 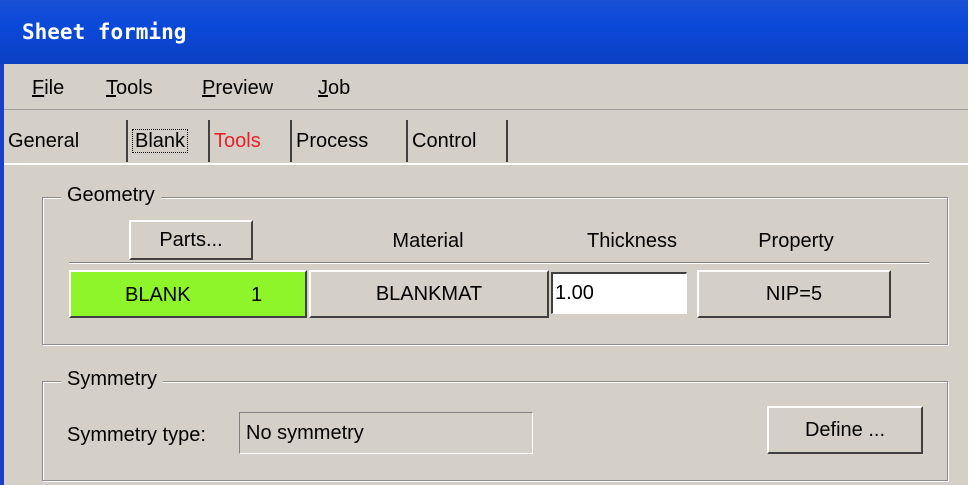 I want to click on thickness-header: Thickness, so click(x=632, y=241).